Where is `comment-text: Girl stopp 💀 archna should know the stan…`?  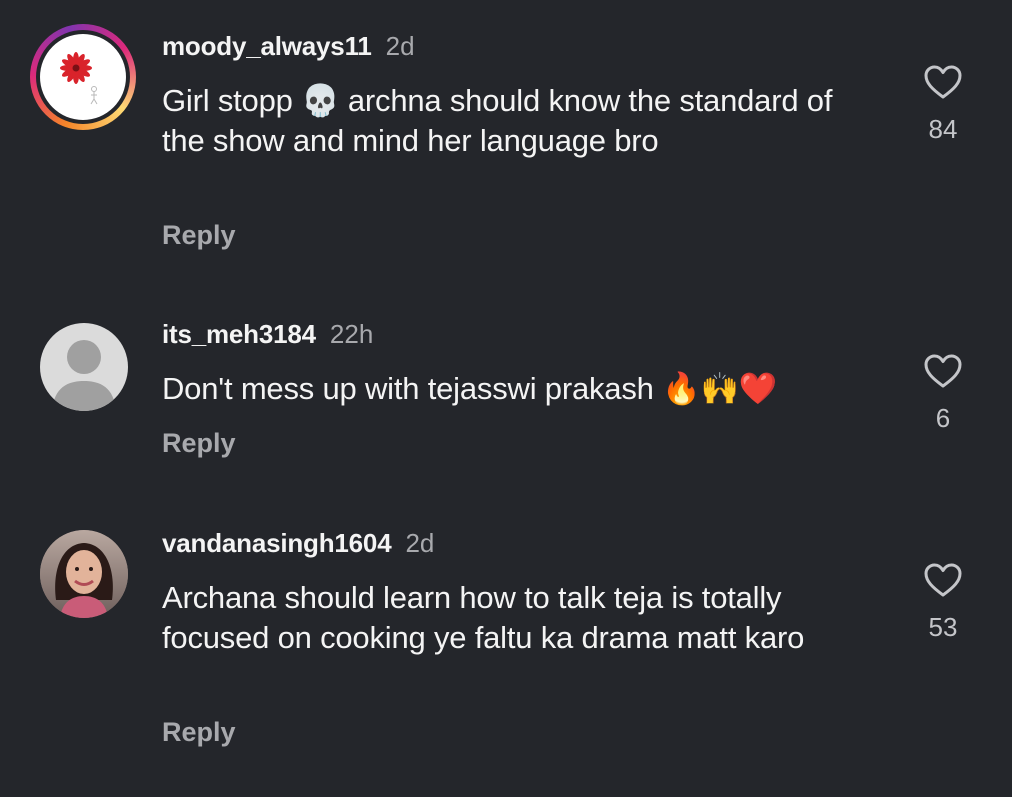 comment-text: Girl stopp 💀 archna should know the stan… is located at coordinates (497, 120).